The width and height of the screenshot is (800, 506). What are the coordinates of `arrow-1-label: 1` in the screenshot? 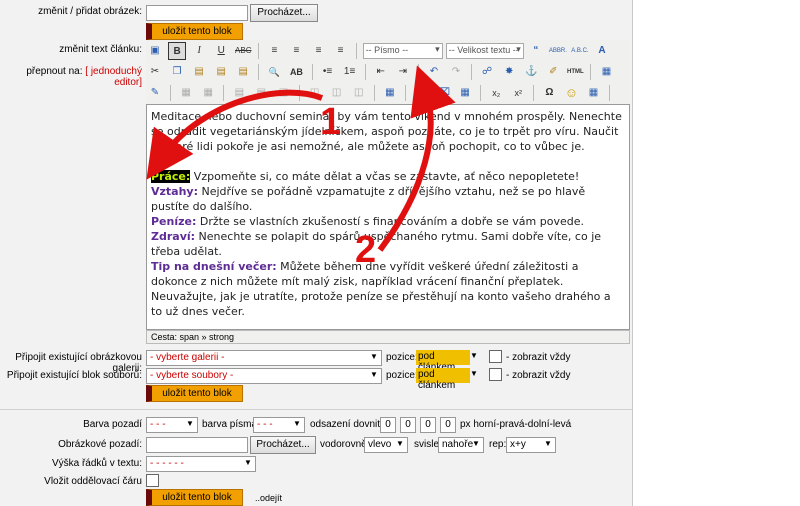 It's located at (330, 122).